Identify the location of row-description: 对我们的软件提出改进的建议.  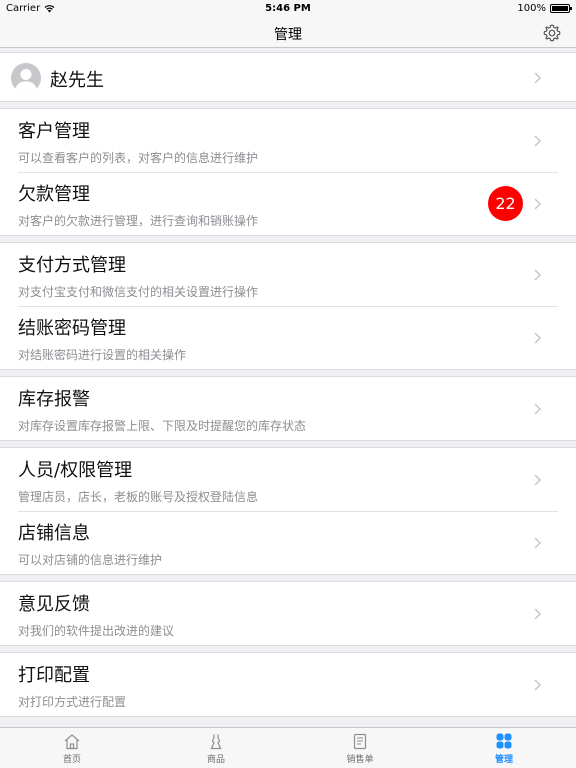
(96, 631).